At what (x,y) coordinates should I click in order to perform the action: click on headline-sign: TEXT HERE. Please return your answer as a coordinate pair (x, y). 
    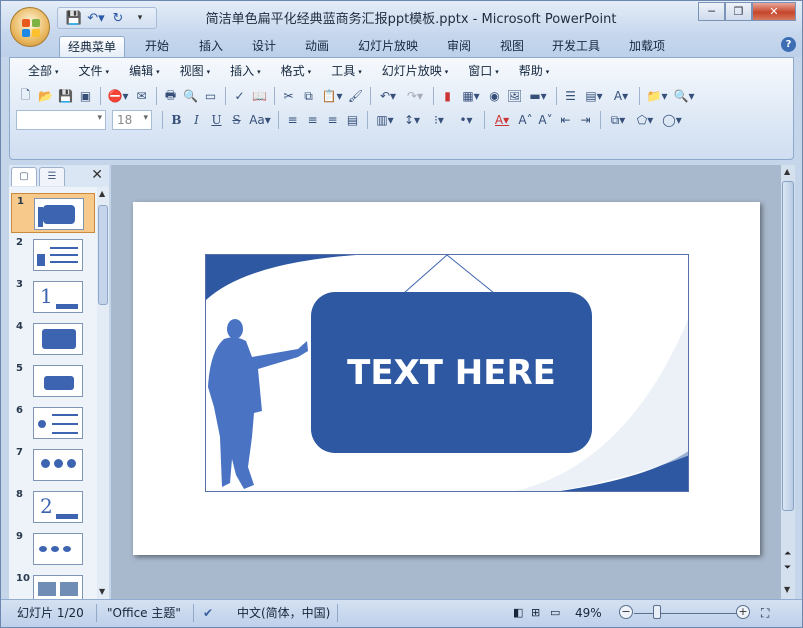
    Looking at the image, I should click on (451, 372).